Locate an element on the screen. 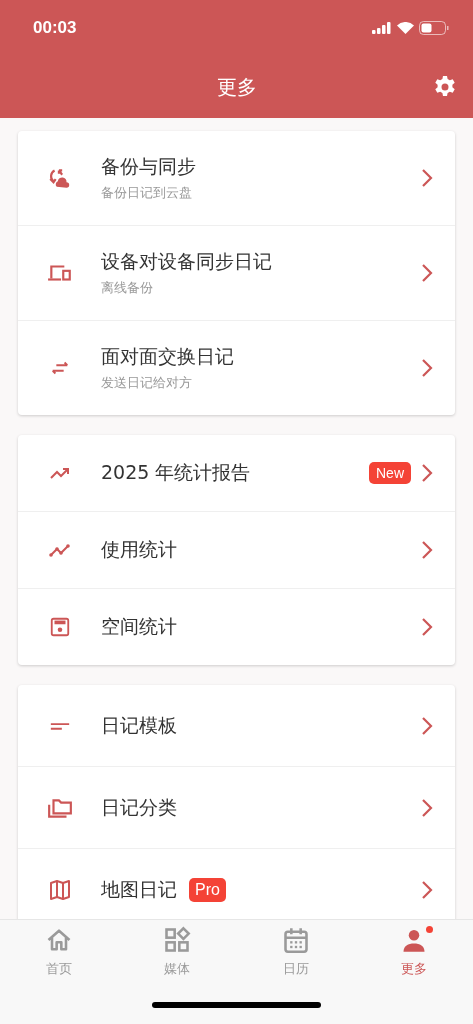 This screenshot has height=1024, width=473. pro-badge: Pro is located at coordinates (207, 889).